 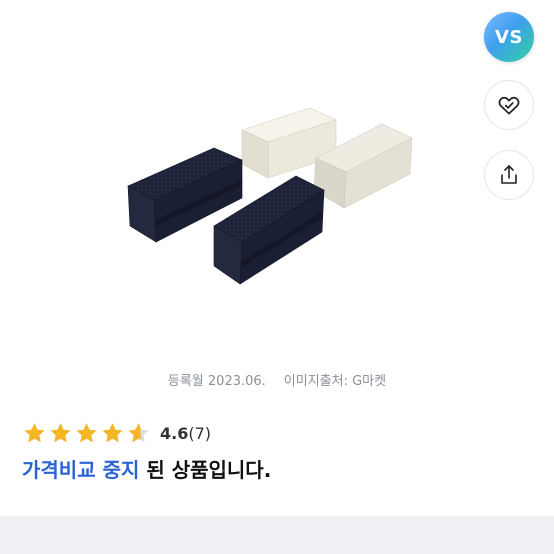 I want to click on price-compare-status: 가격비교 중지 된 상품입니다., so click(x=146, y=468).